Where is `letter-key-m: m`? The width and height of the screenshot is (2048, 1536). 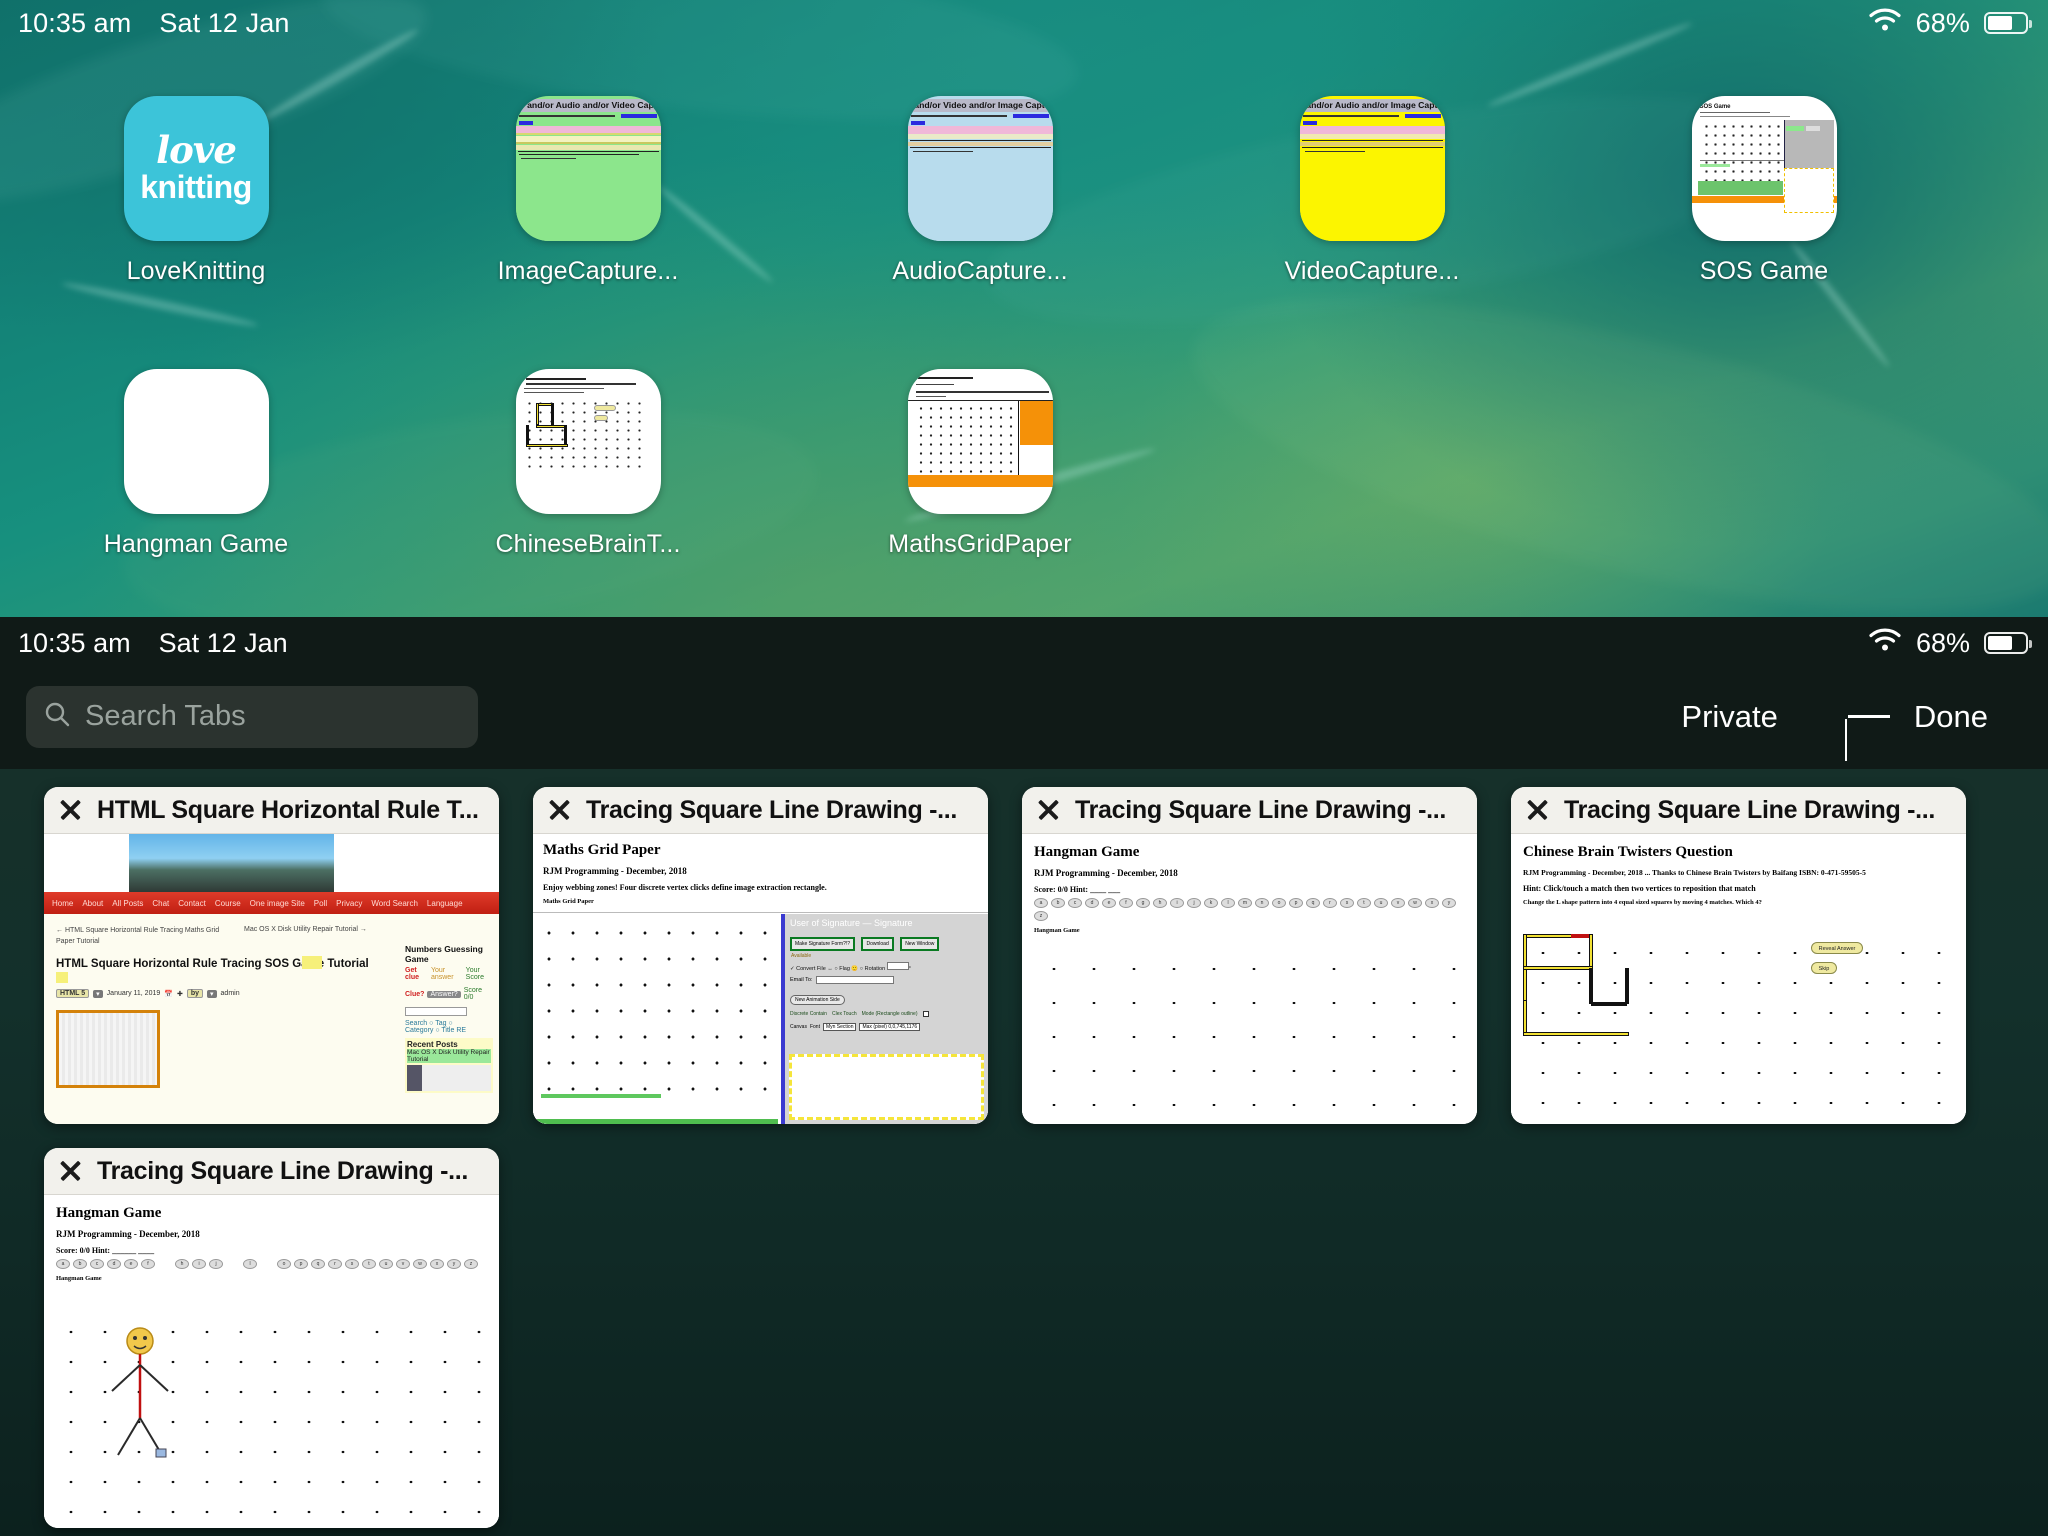
letter-key-m: m is located at coordinates (1245, 903).